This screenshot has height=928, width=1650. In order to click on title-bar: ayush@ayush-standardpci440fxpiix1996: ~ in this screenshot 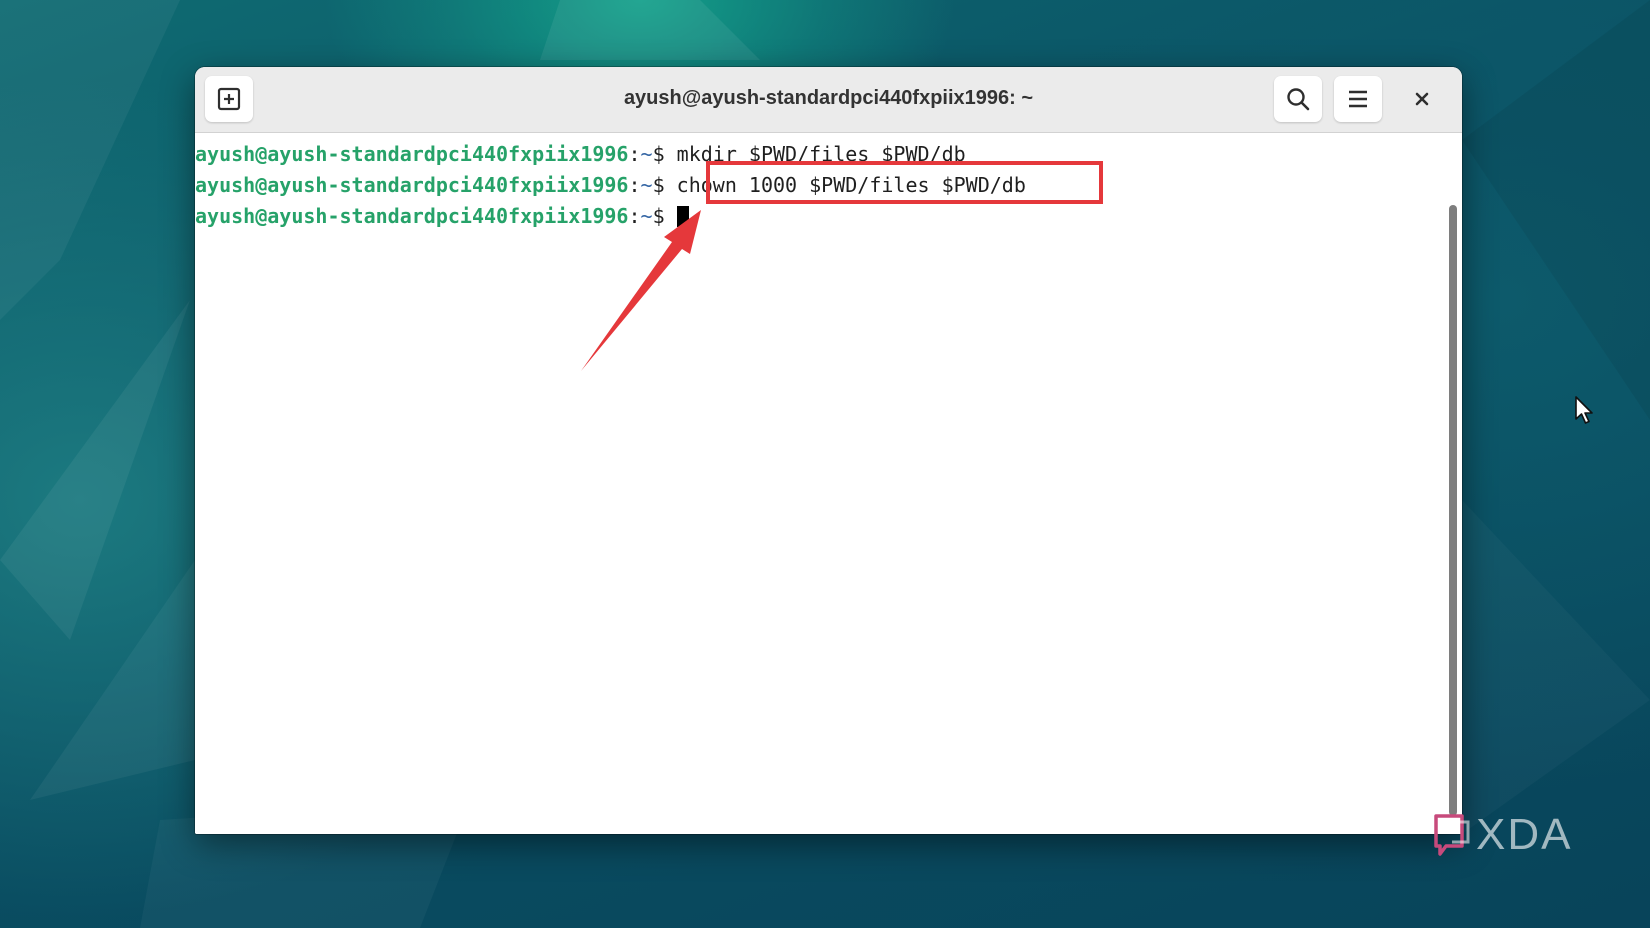, I will do `click(828, 100)`.